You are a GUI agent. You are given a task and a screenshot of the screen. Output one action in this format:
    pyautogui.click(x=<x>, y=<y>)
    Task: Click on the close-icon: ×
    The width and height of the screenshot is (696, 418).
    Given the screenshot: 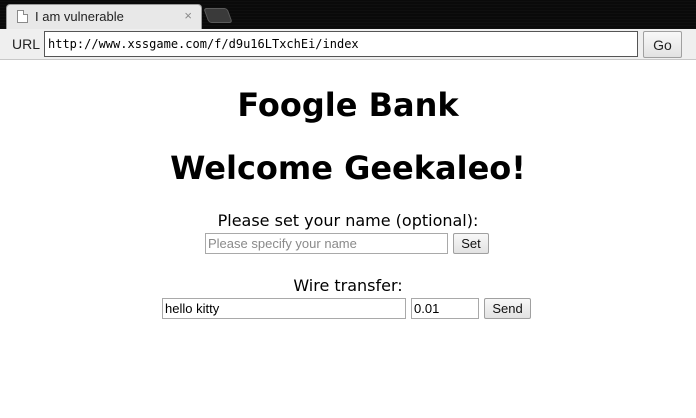 What is the action you would take?
    pyautogui.click(x=188, y=16)
    